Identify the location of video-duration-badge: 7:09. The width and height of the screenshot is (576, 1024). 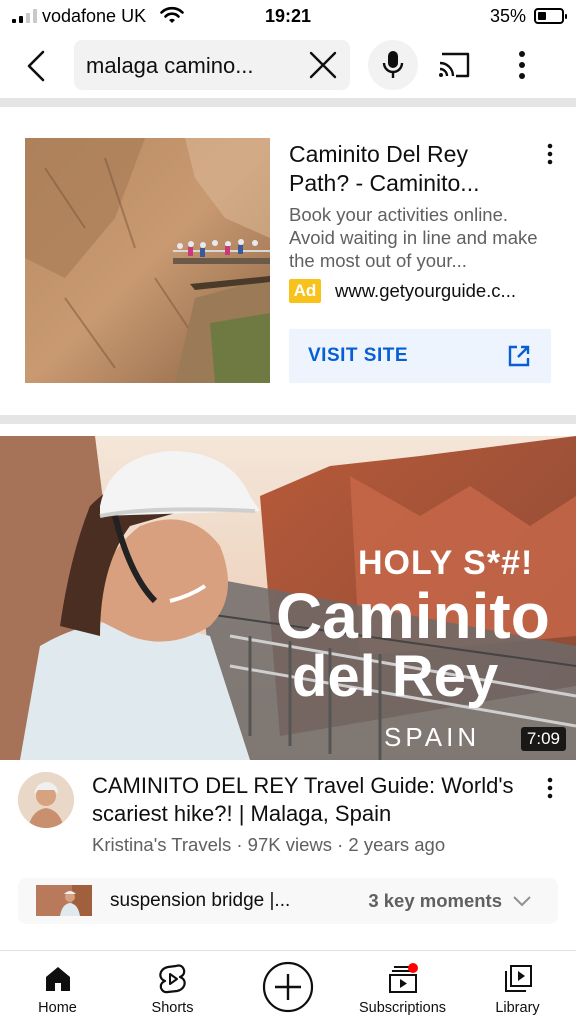
(543, 739).